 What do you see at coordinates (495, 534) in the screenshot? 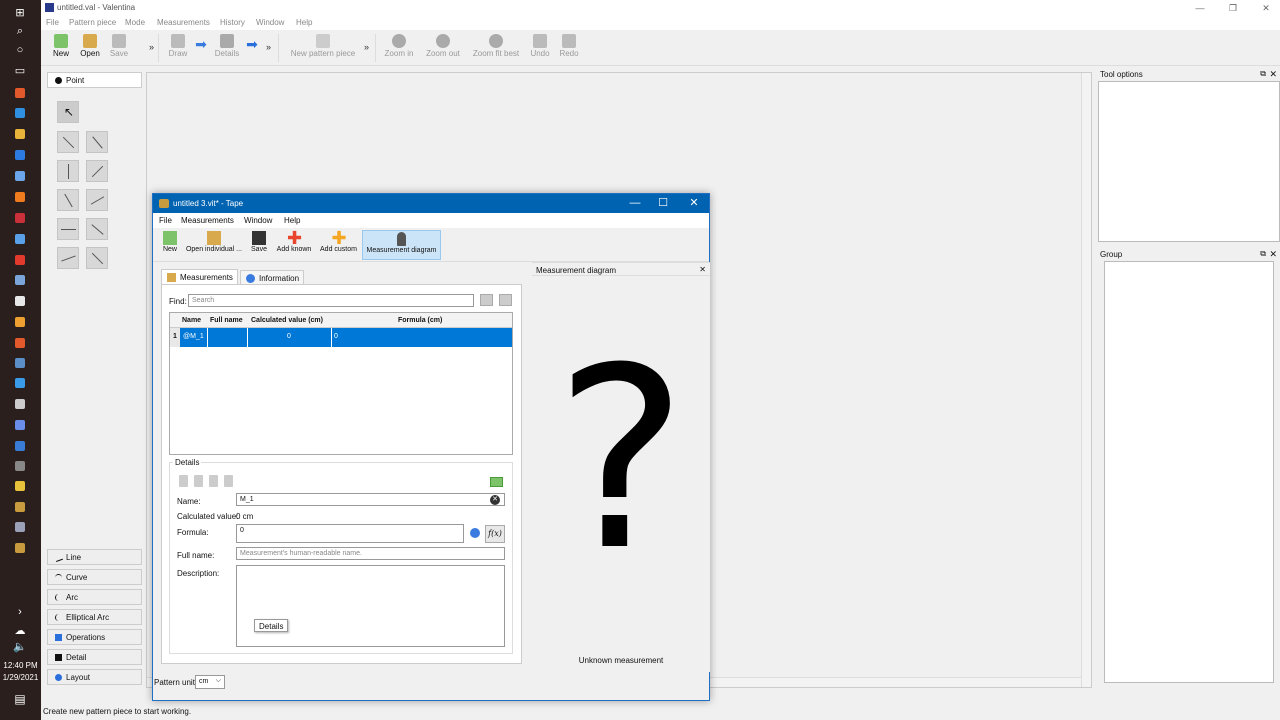
I see `function-wizard-button: f(x)` at bounding box center [495, 534].